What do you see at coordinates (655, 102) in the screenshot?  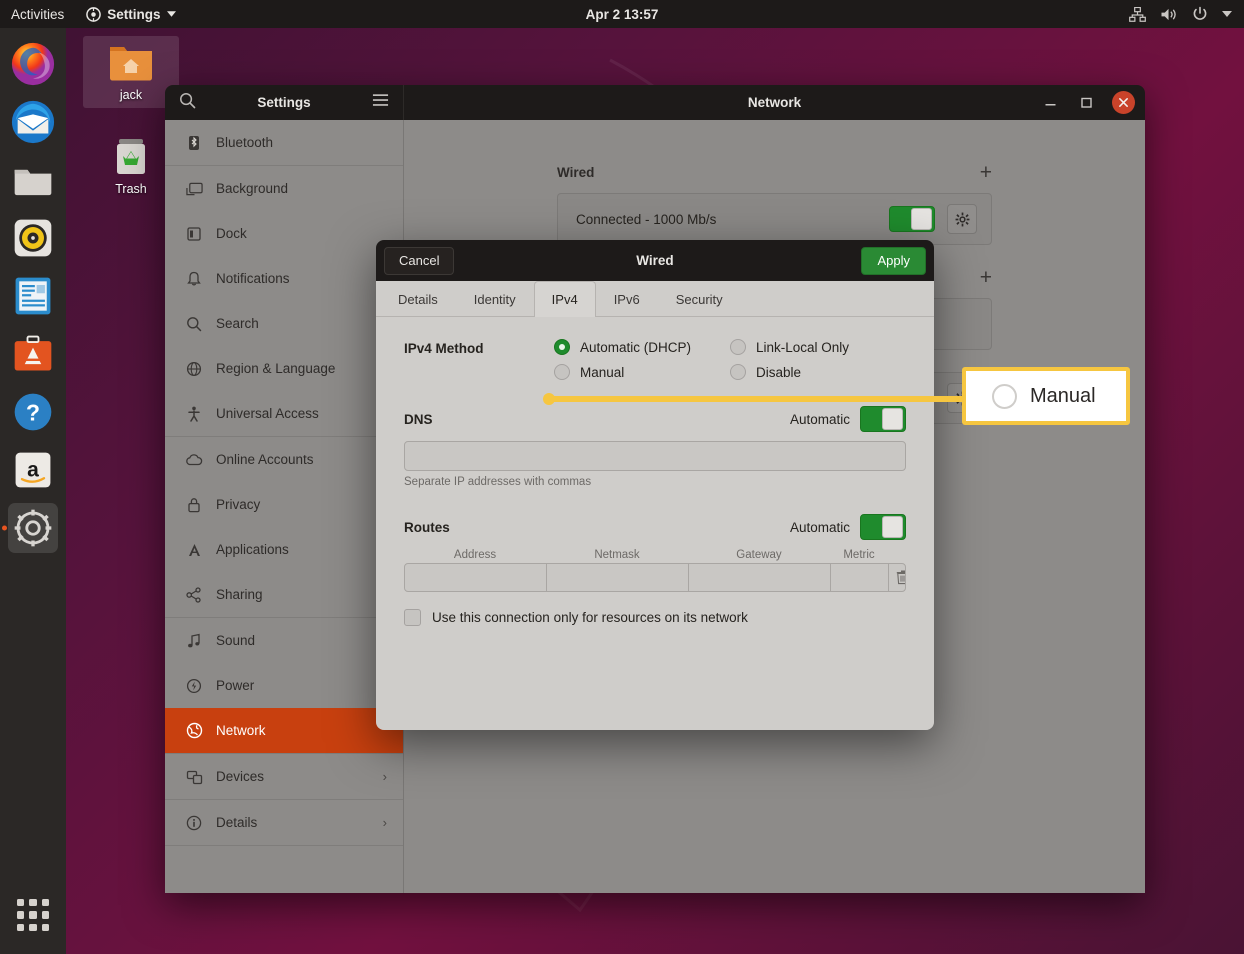 I see `window-titlebar: Settings Network` at bounding box center [655, 102].